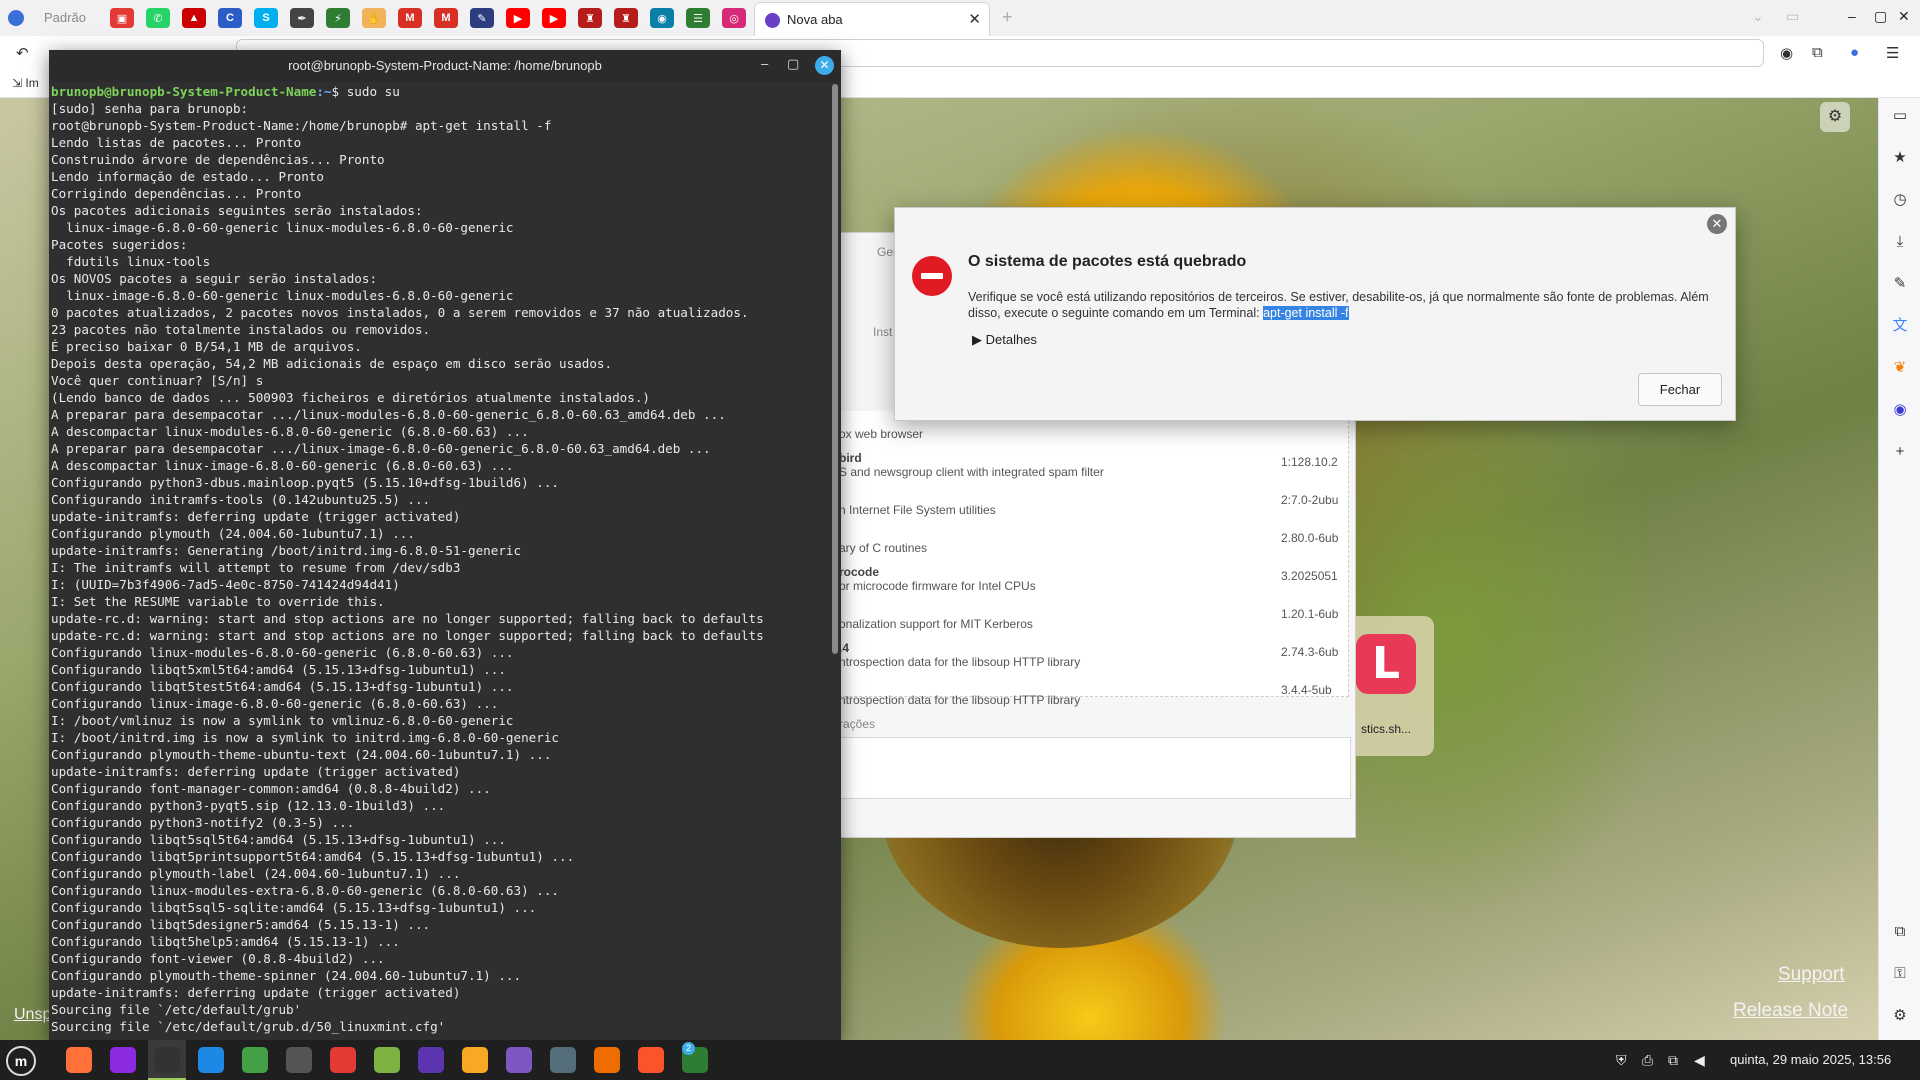  What do you see at coordinates (79, 1060) in the screenshot?
I see `firefox-icon` at bounding box center [79, 1060].